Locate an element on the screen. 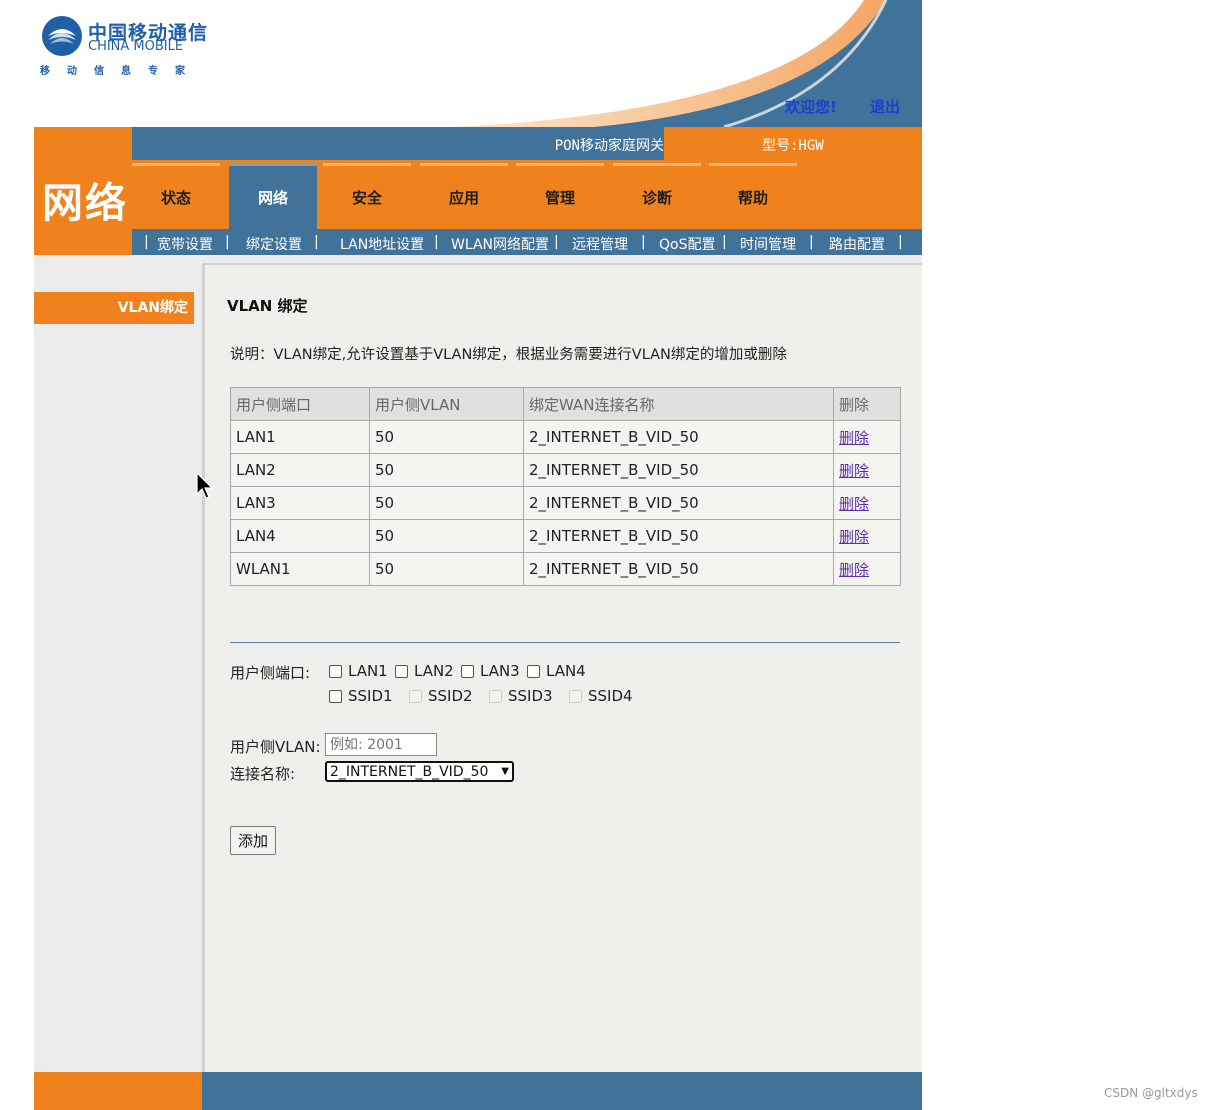  checkbox-label: LAN2 is located at coordinates (434, 671).